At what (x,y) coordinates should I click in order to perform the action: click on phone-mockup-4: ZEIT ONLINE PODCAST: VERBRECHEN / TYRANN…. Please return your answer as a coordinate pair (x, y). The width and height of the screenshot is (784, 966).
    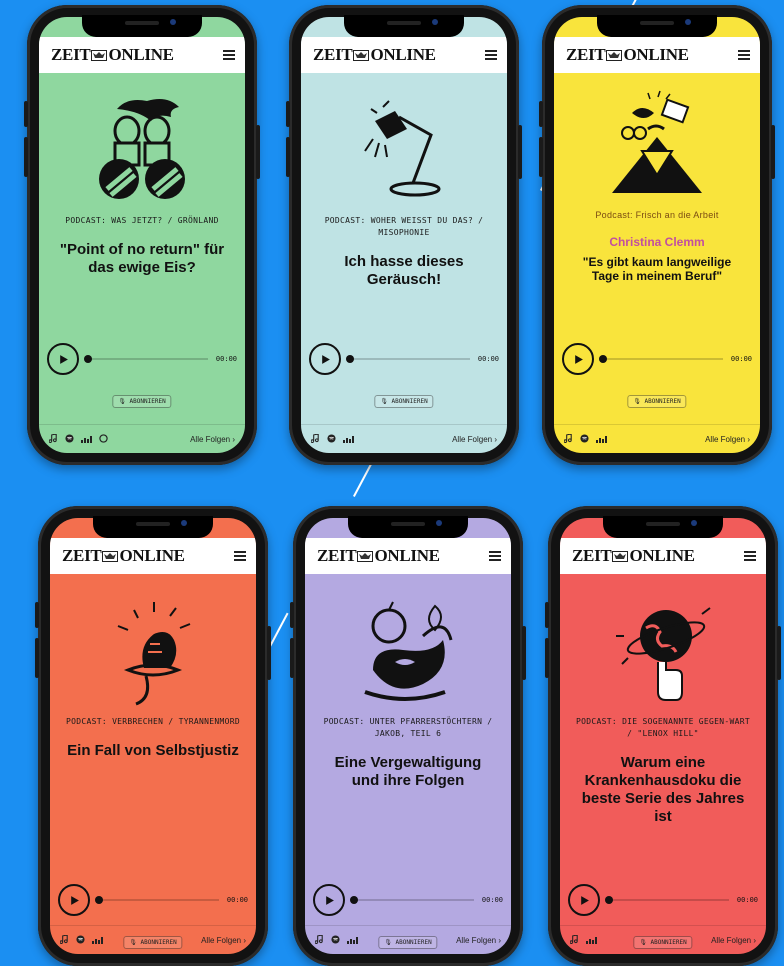
    Looking at the image, I should click on (153, 736).